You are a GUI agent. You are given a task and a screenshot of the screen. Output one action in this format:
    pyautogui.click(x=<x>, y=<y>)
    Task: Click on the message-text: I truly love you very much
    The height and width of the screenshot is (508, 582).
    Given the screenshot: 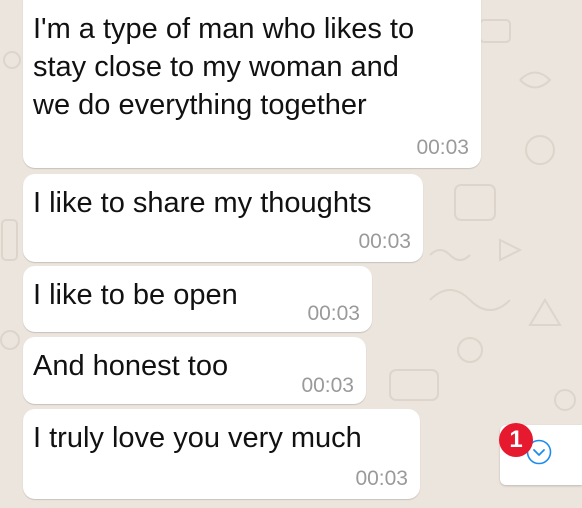 What is the action you would take?
    pyautogui.click(x=197, y=438)
    